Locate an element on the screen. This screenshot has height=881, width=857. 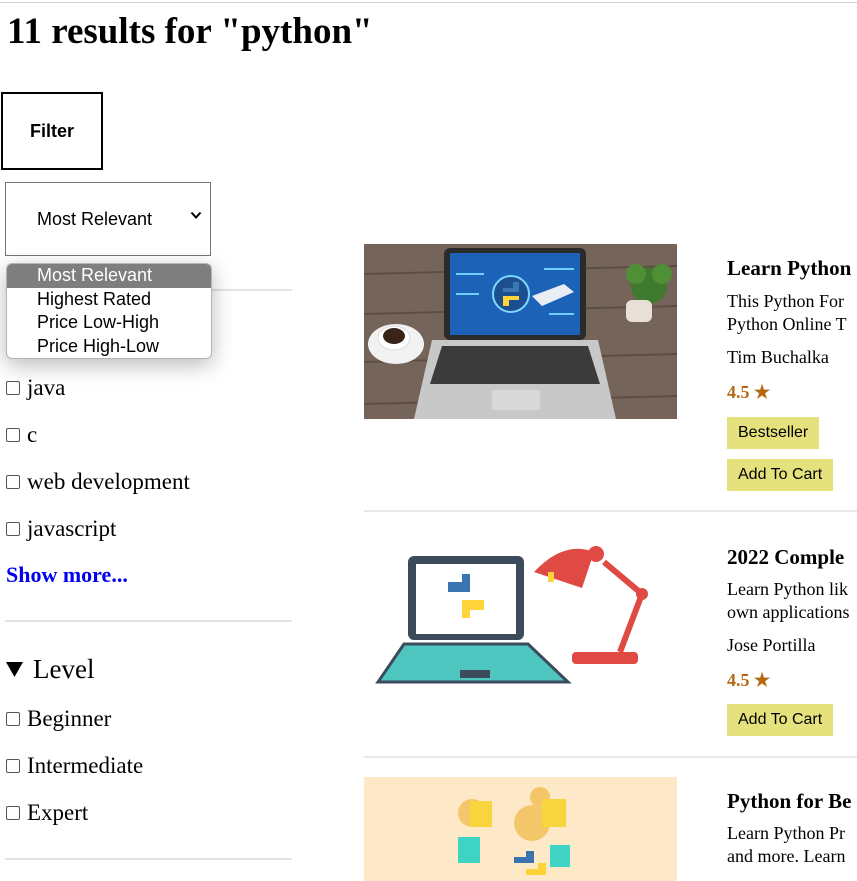
sort-option: Price Low-High is located at coordinates (109, 323).